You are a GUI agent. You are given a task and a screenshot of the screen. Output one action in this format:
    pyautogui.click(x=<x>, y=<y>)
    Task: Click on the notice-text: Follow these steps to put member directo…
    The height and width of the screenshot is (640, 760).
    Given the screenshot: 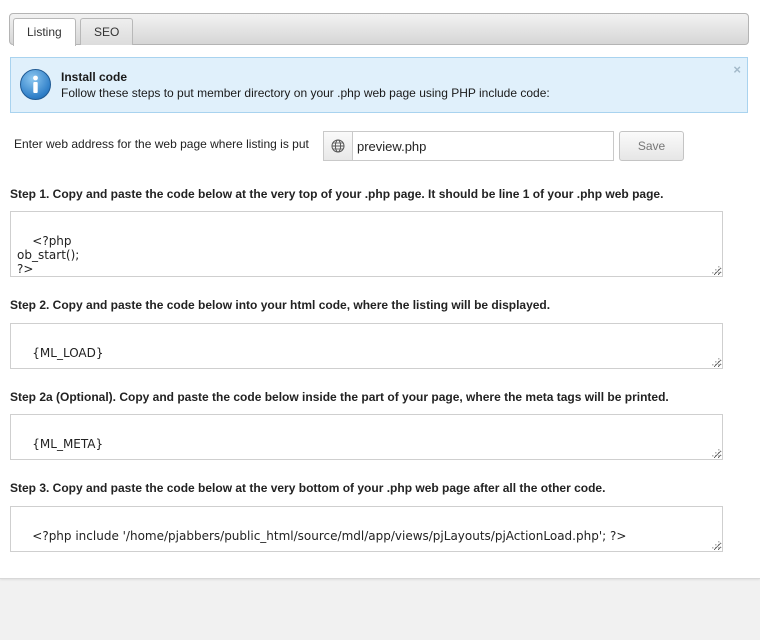 What is the action you would take?
    pyautogui.click(x=305, y=93)
    